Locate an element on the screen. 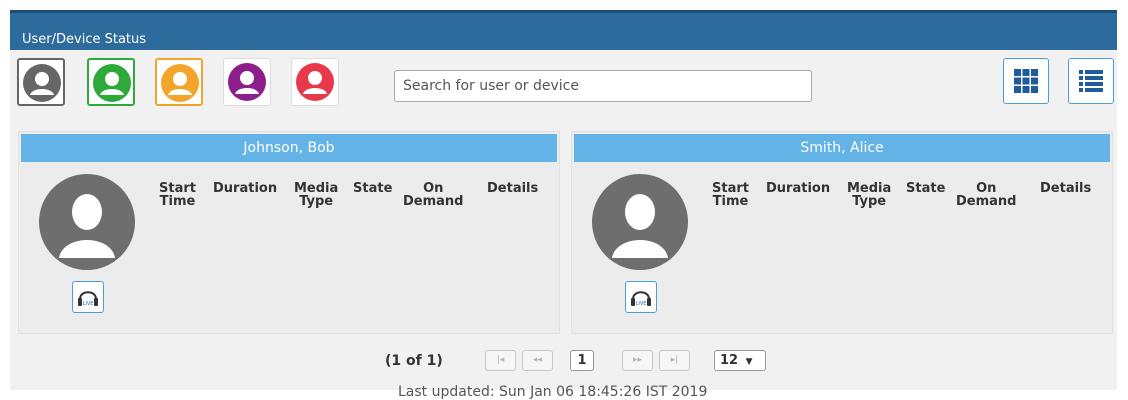 The width and height of the screenshot is (1128, 400). search-input is located at coordinates (603, 86).